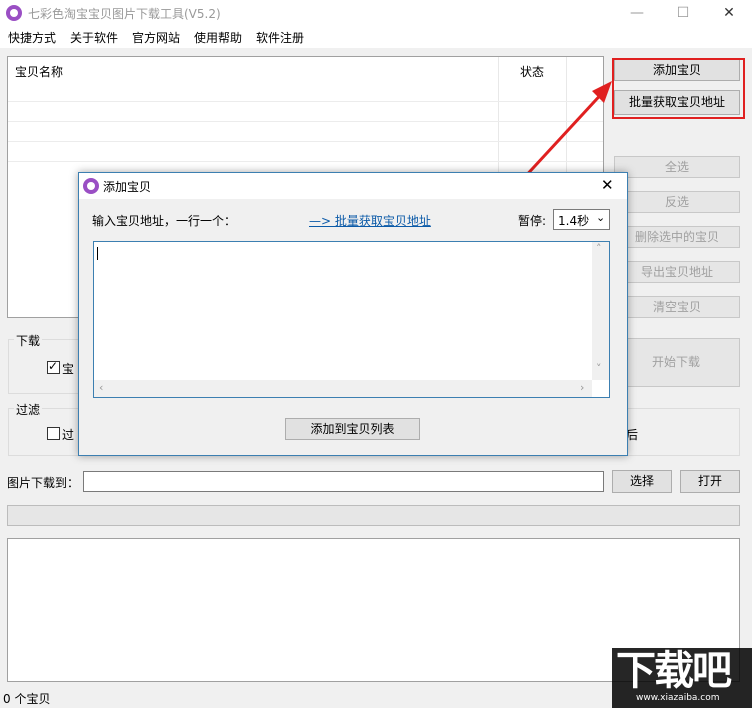  I want to click on filter-option-checkbox, so click(53, 433).